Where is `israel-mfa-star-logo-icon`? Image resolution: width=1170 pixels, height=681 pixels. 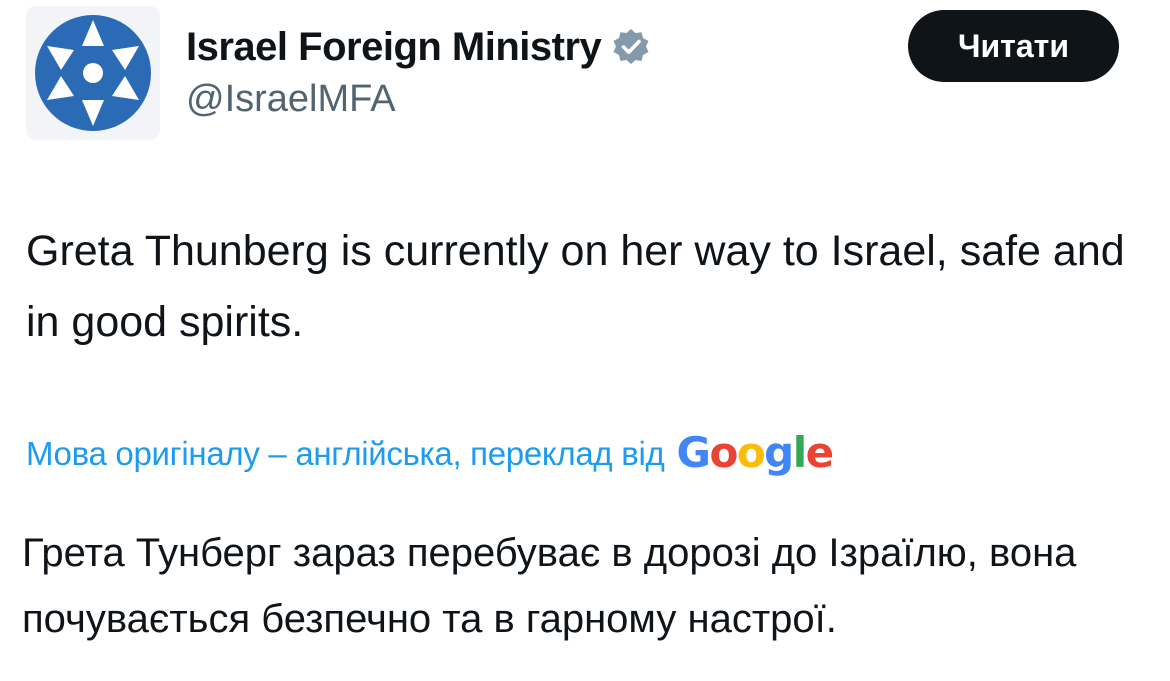
israel-mfa-star-logo-icon is located at coordinates (93, 73).